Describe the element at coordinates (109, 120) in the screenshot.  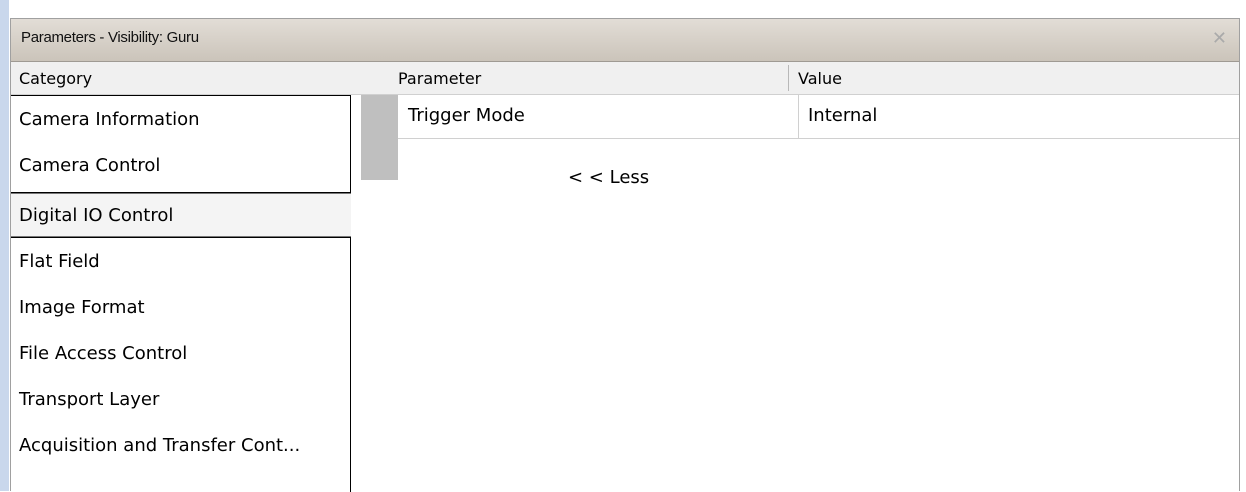
I see `category-item-camera-information: Camera Information` at that location.